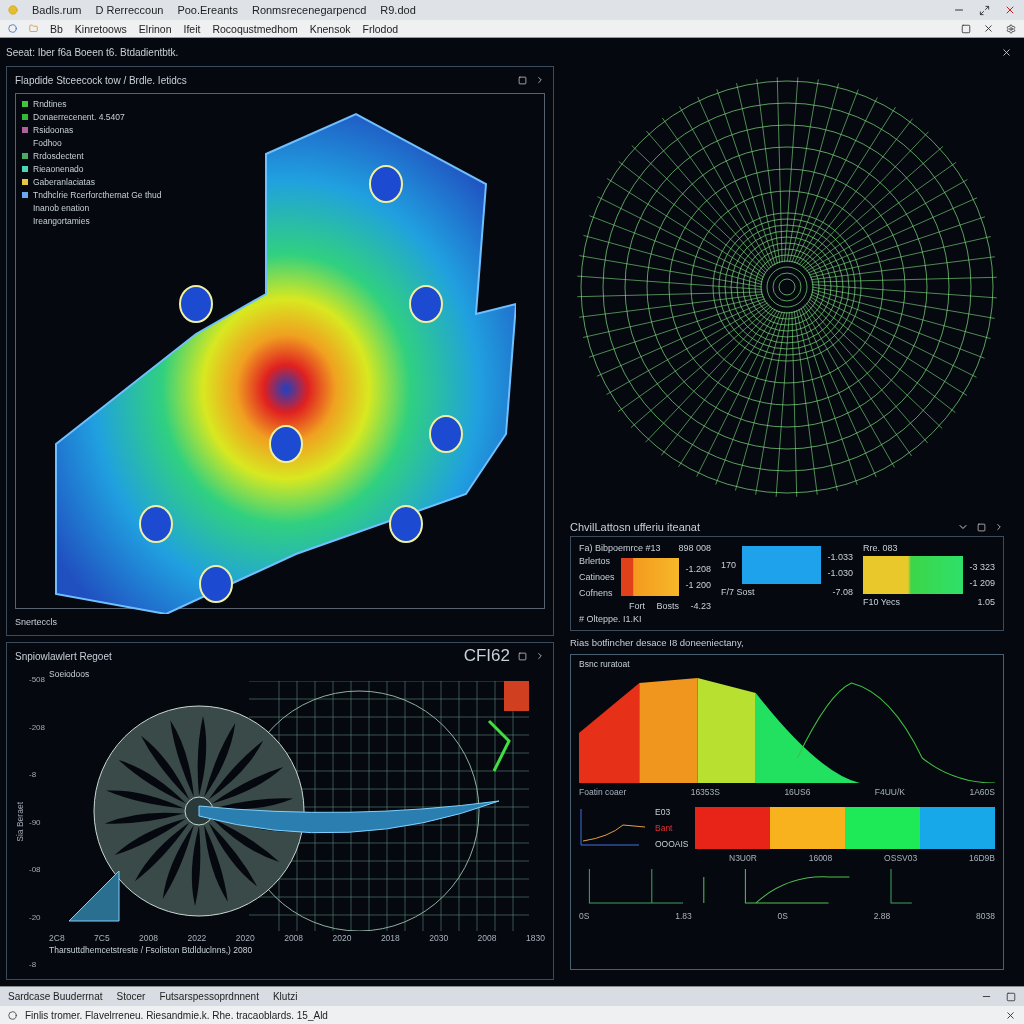 Image resolution: width=1024 pixels, height=1024 pixels. What do you see at coordinates (882, 916) in the screenshot?
I see `tick-label: 2.88` at bounding box center [882, 916].